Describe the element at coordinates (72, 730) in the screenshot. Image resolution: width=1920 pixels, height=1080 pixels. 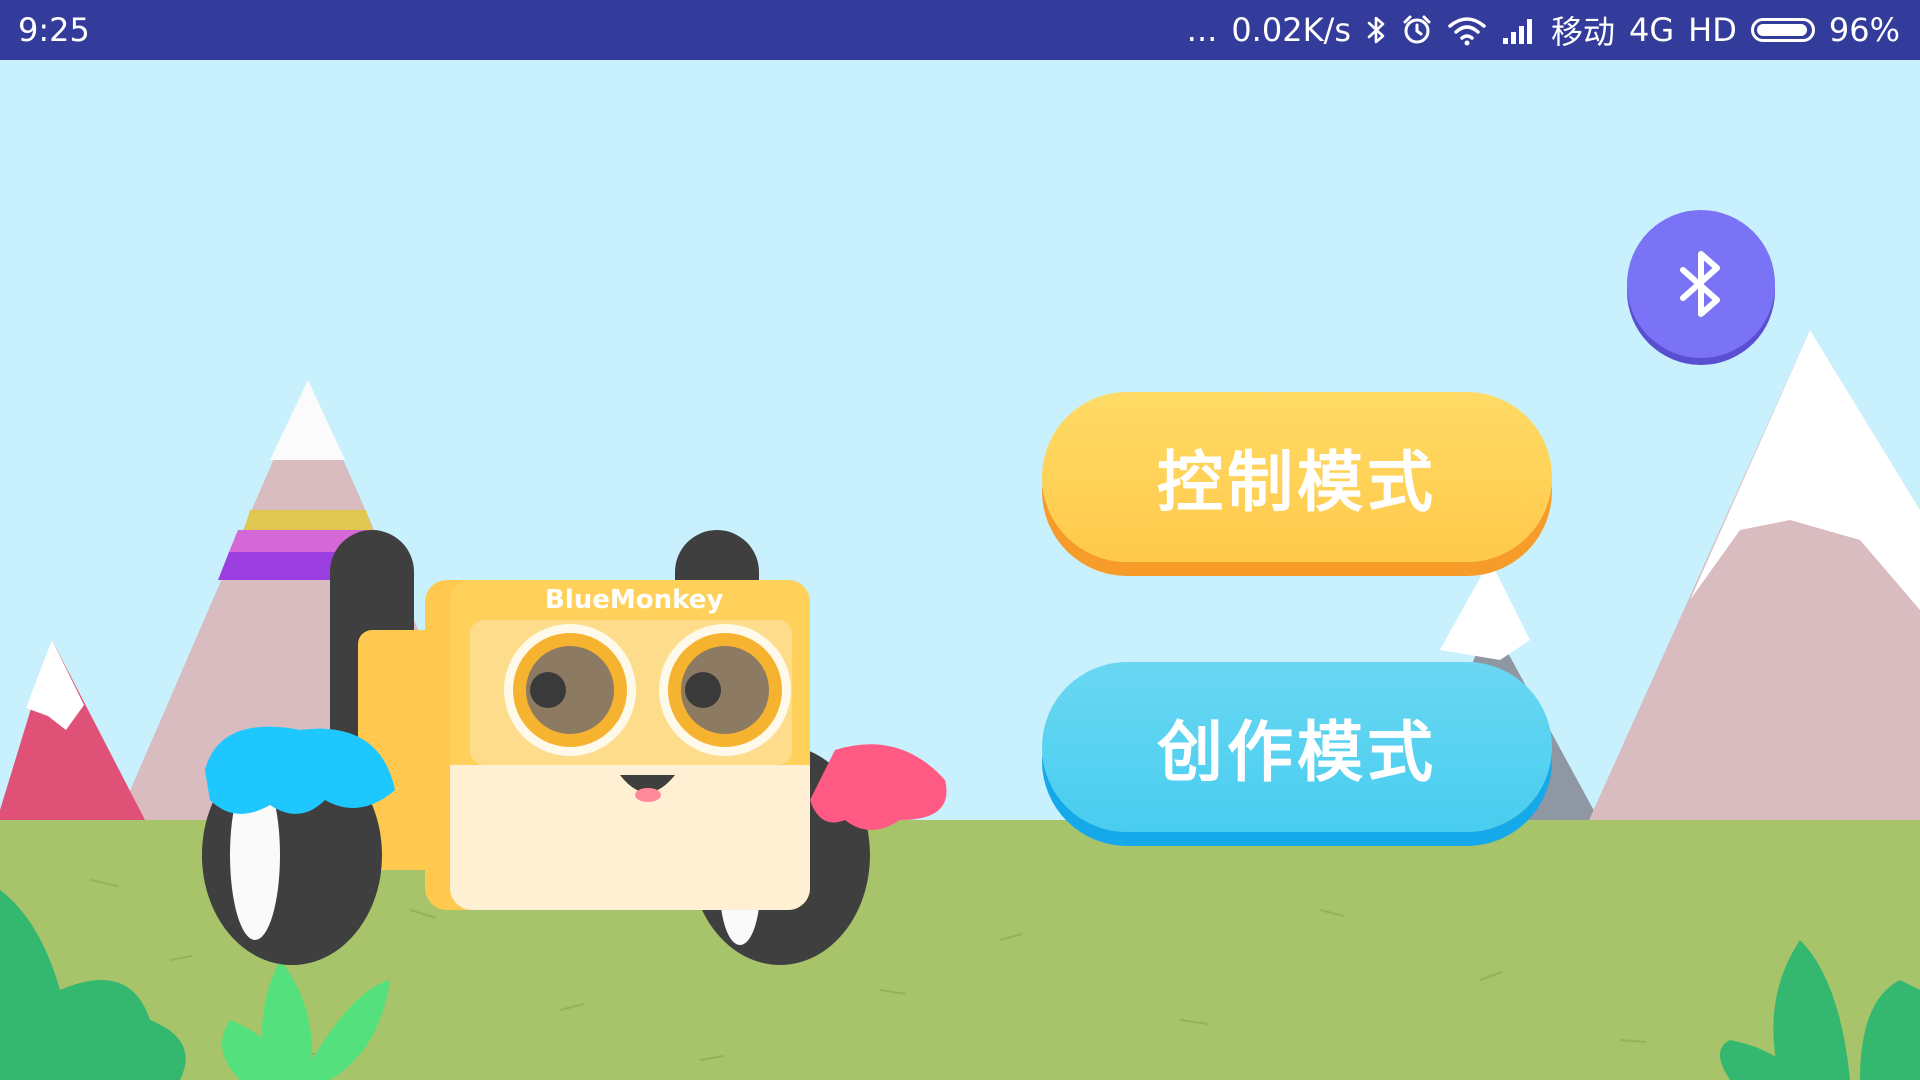
I see `small-red-mountain` at that location.